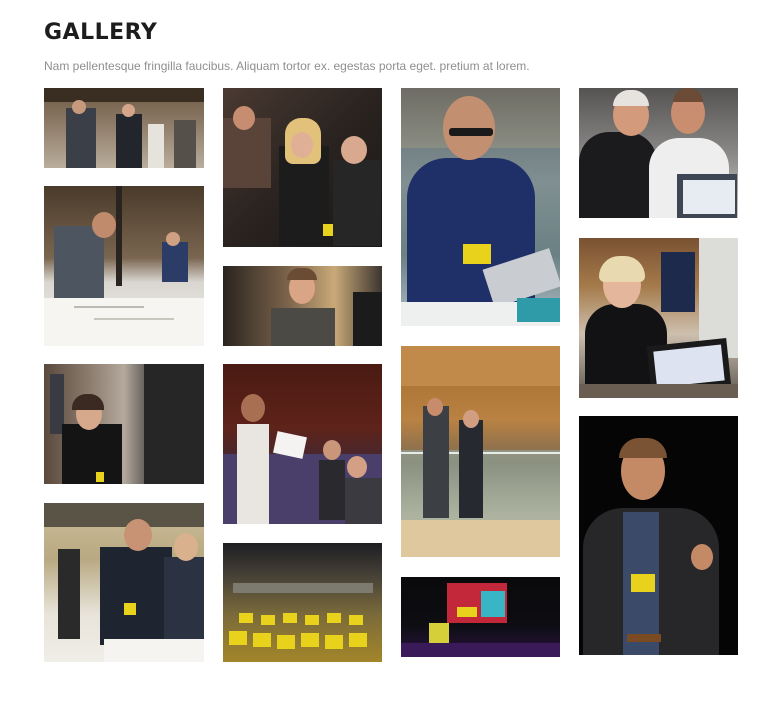  What do you see at coordinates (302, 602) in the screenshot?
I see `gallery-photo-p8` at bounding box center [302, 602].